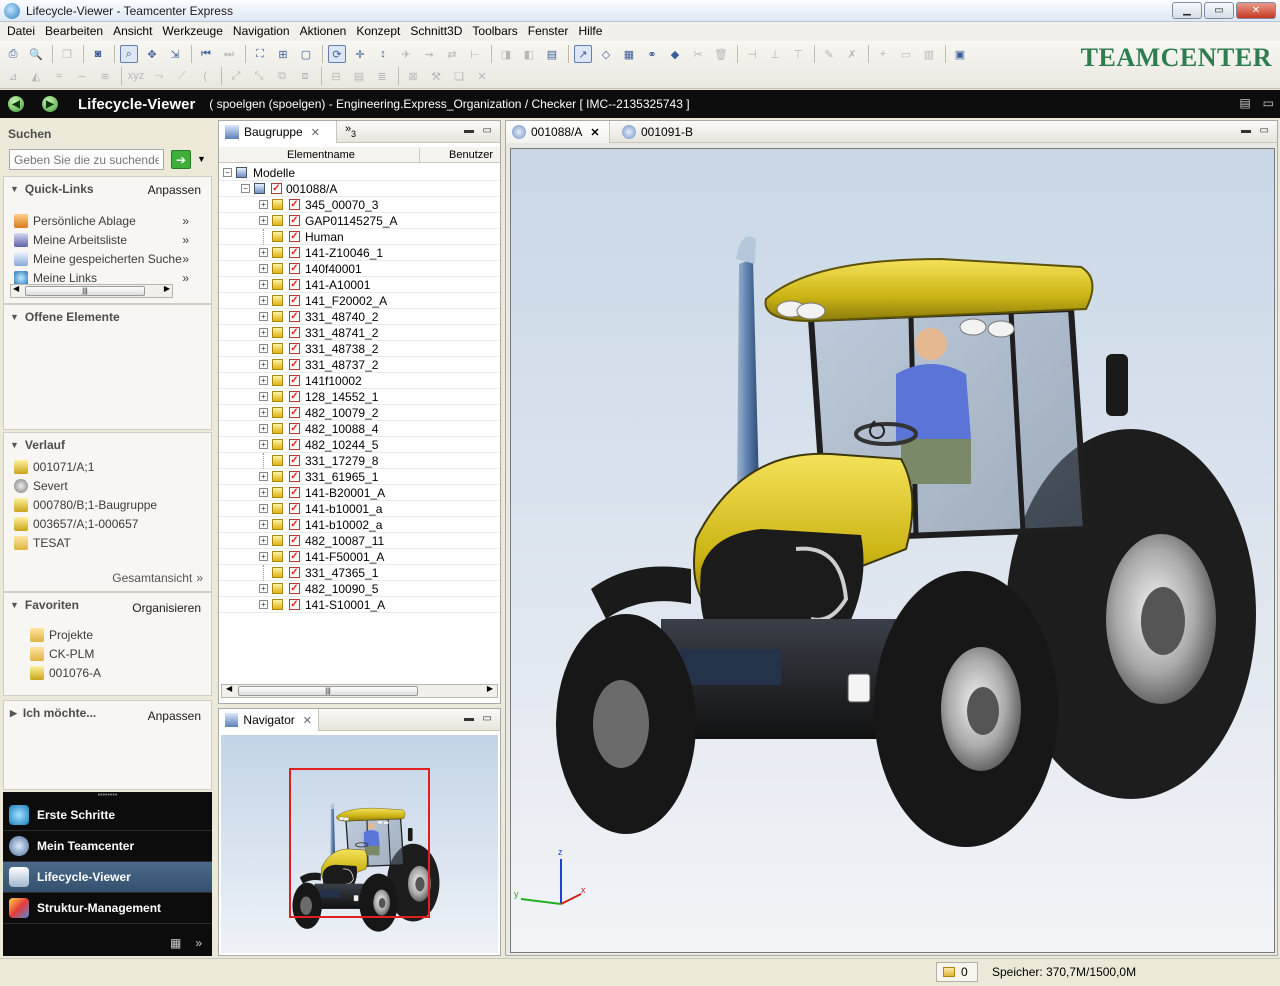 This screenshot has width=1280, height=986. What do you see at coordinates (1219, 10) in the screenshot?
I see `maximize-button: ▭` at bounding box center [1219, 10].